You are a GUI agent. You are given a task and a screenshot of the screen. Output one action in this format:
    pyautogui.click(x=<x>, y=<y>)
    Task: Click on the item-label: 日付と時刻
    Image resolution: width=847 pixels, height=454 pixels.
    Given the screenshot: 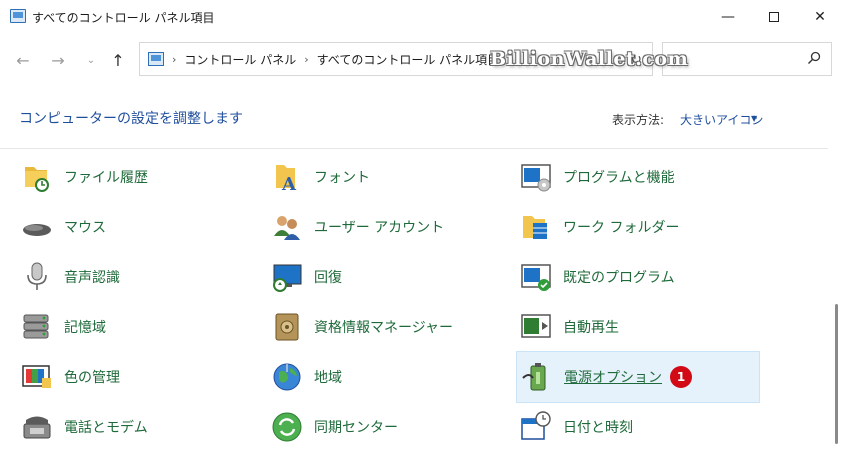 What is the action you would take?
    pyautogui.click(x=598, y=428)
    